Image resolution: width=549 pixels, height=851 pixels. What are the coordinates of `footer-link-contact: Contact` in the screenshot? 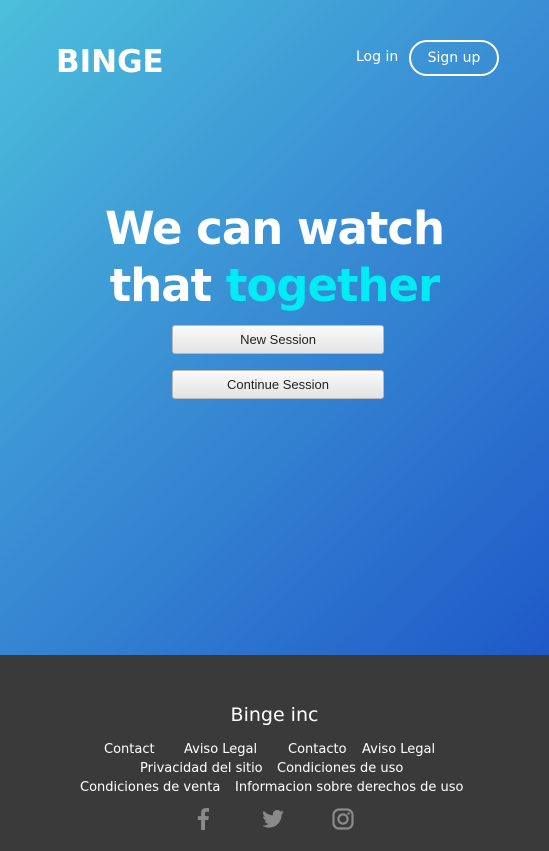 It's located at (129, 749).